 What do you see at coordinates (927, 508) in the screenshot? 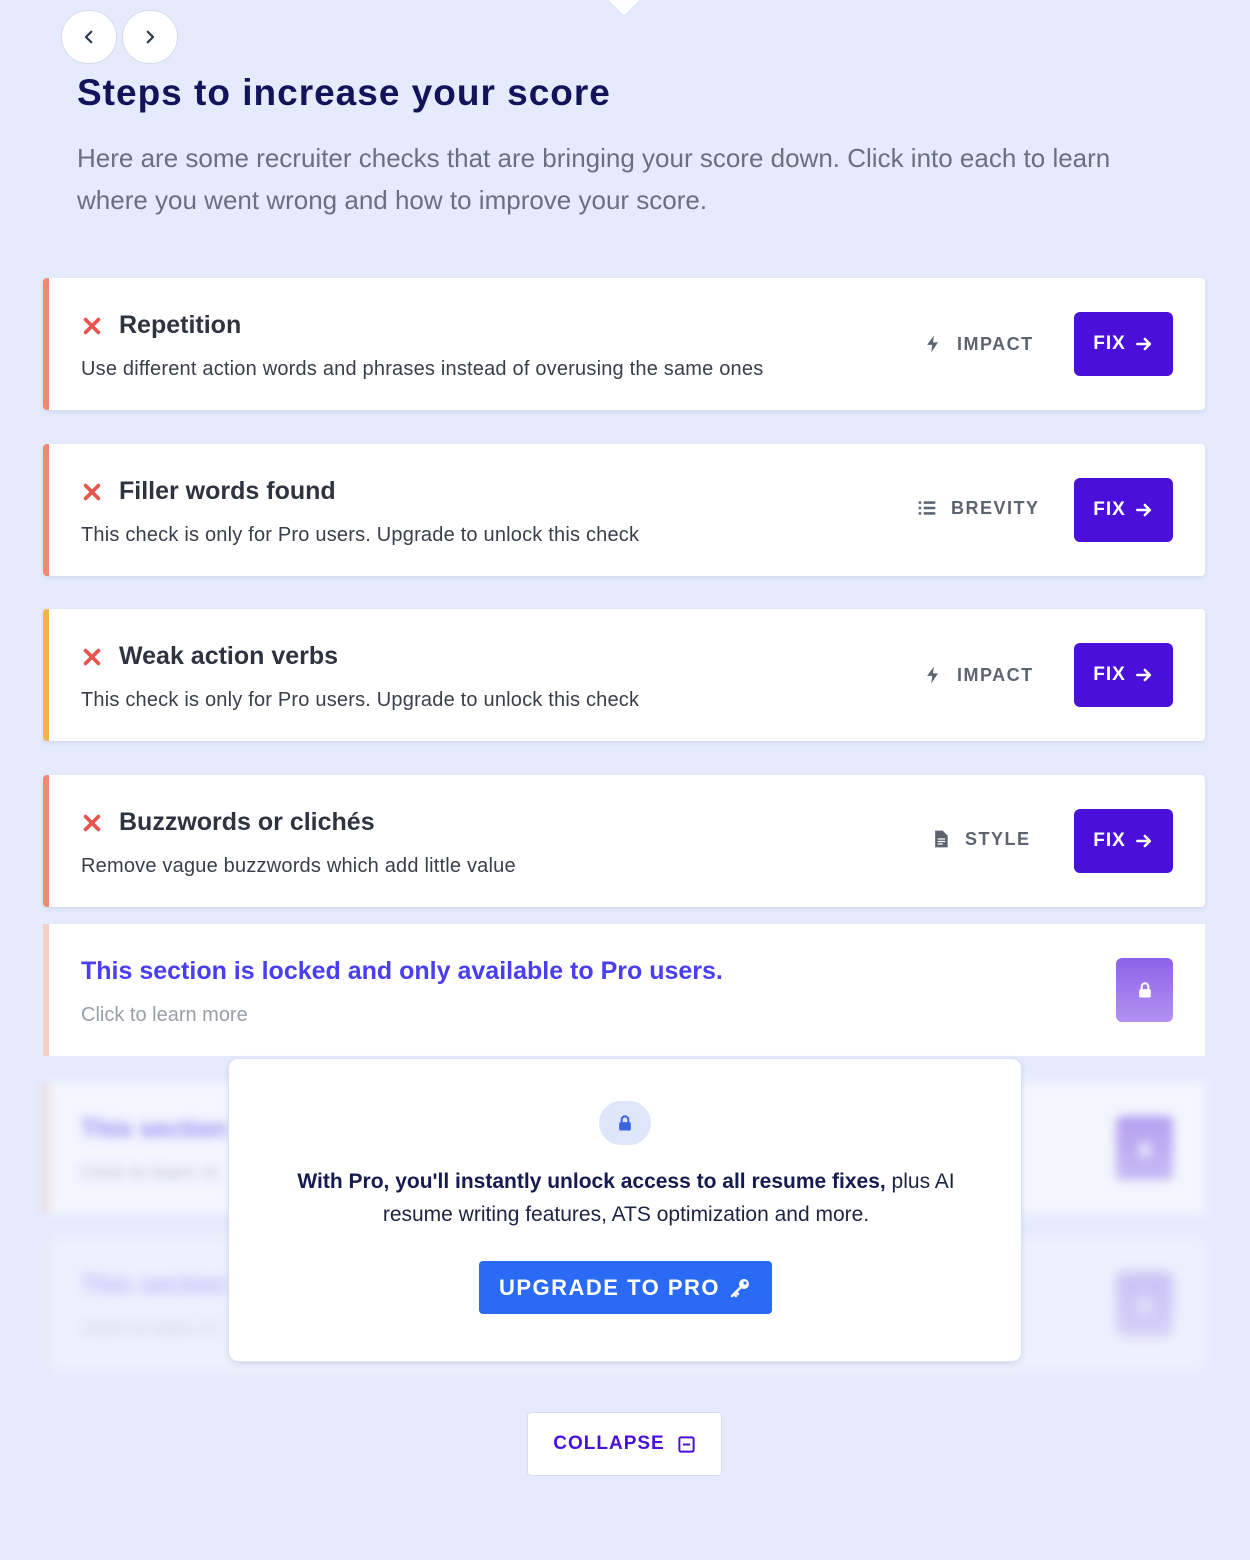
I see `list-icon` at bounding box center [927, 508].